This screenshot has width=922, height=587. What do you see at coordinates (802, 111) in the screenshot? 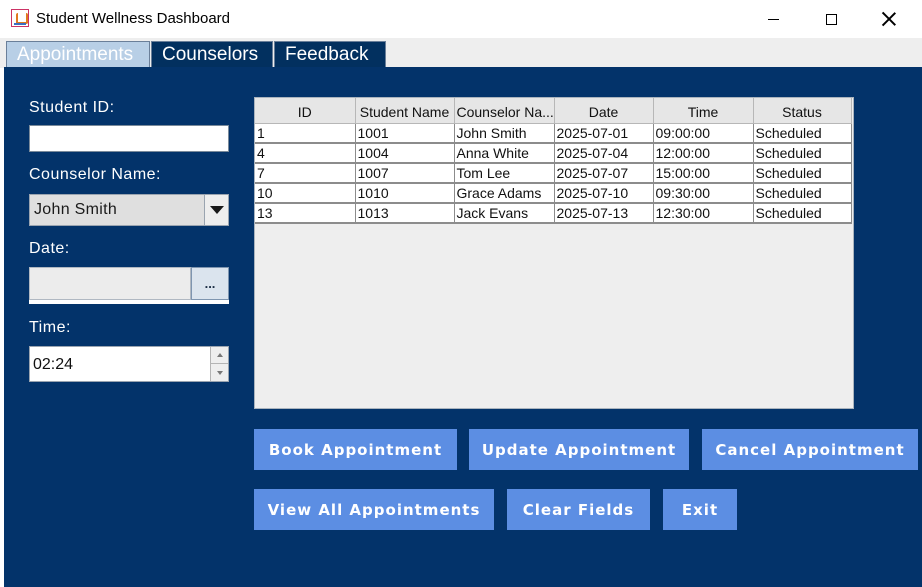
I see `column-header-status: Status` at bounding box center [802, 111].